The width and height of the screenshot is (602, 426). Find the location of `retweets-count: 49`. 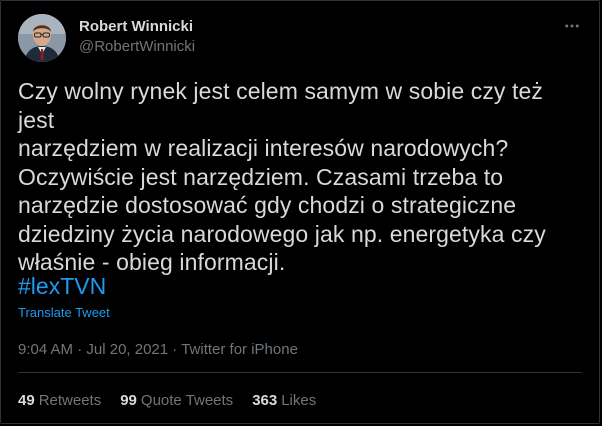

retweets-count: 49 is located at coordinates (26, 400).